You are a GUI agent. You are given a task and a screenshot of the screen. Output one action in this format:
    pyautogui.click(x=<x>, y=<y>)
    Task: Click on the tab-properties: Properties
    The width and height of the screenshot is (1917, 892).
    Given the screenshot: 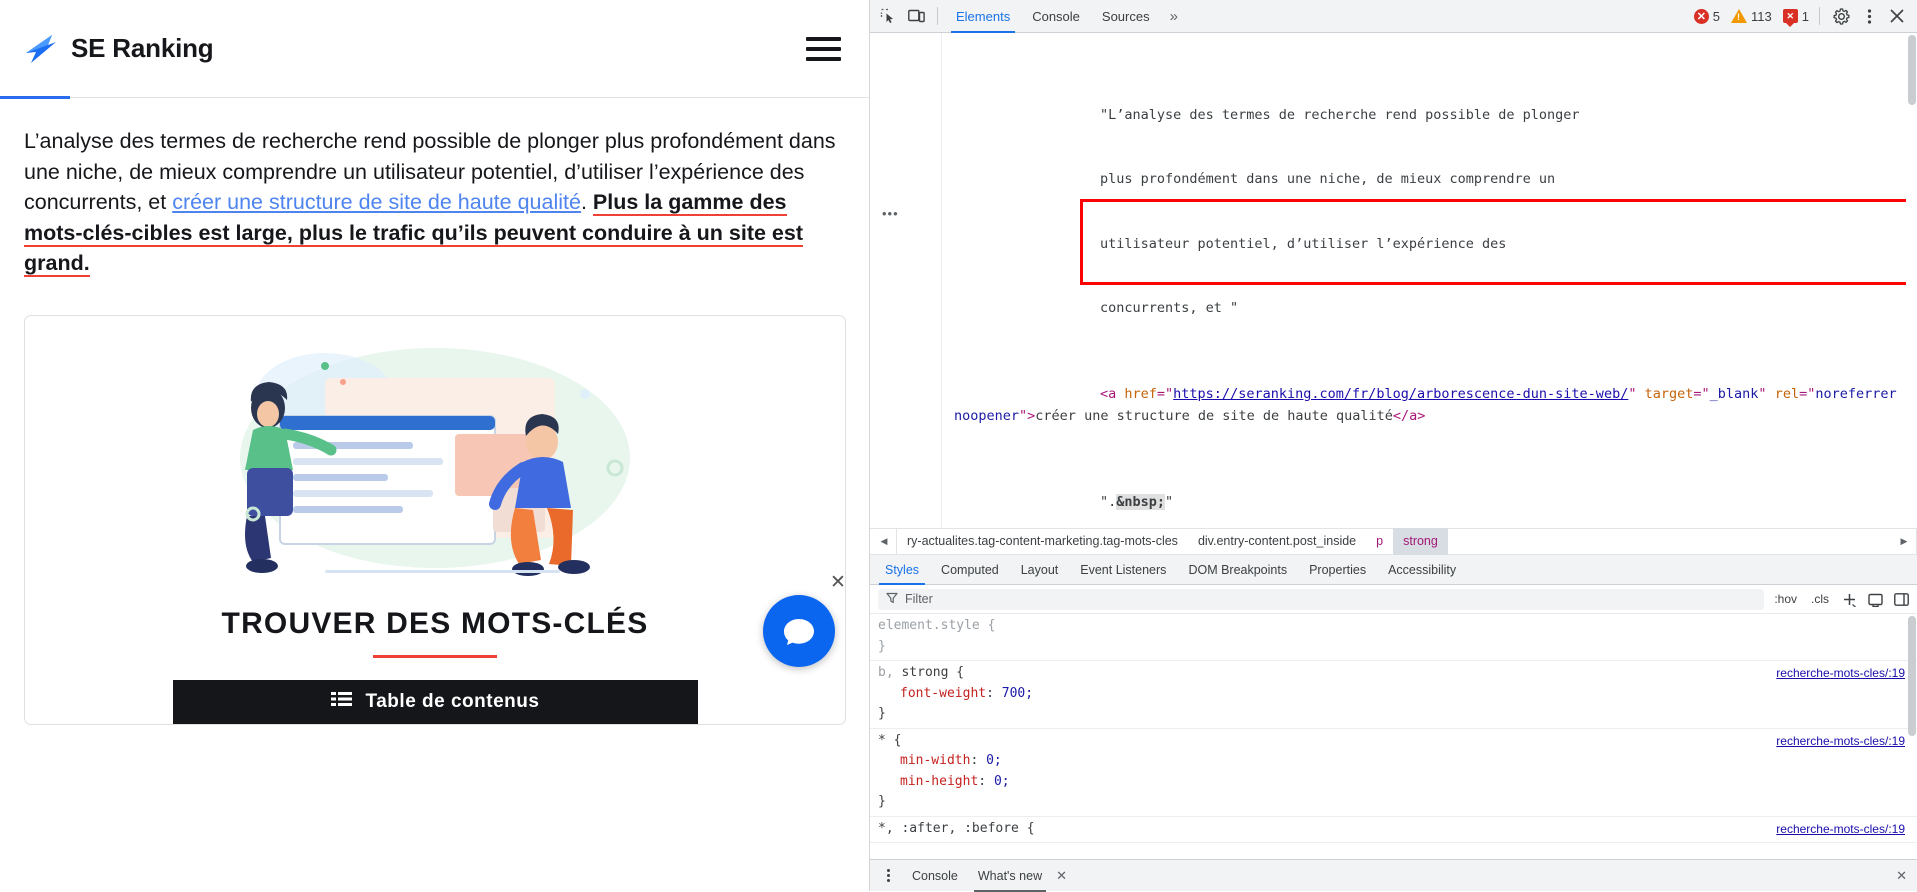 What is the action you would take?
    pyautogui.click(x=1337, y=570)
    